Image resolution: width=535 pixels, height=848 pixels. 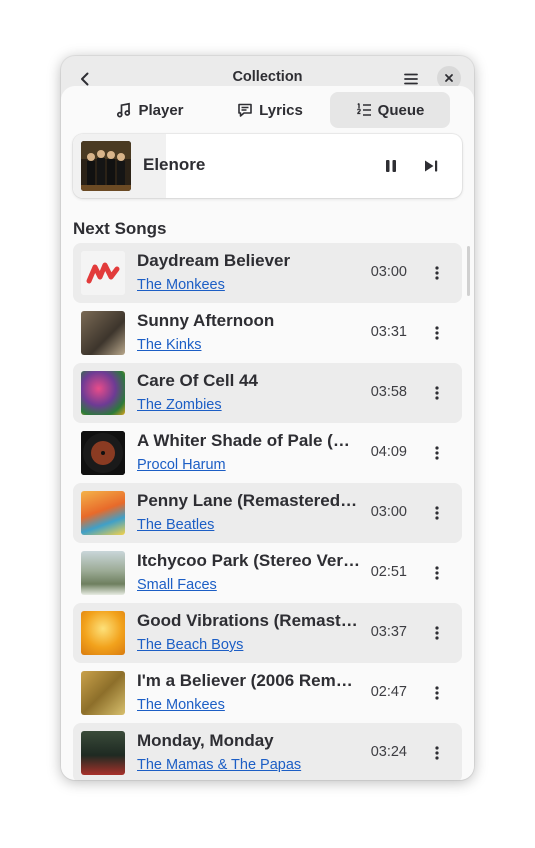 I want to click on hamburger-menu-icon, so click(x=411, y=79).